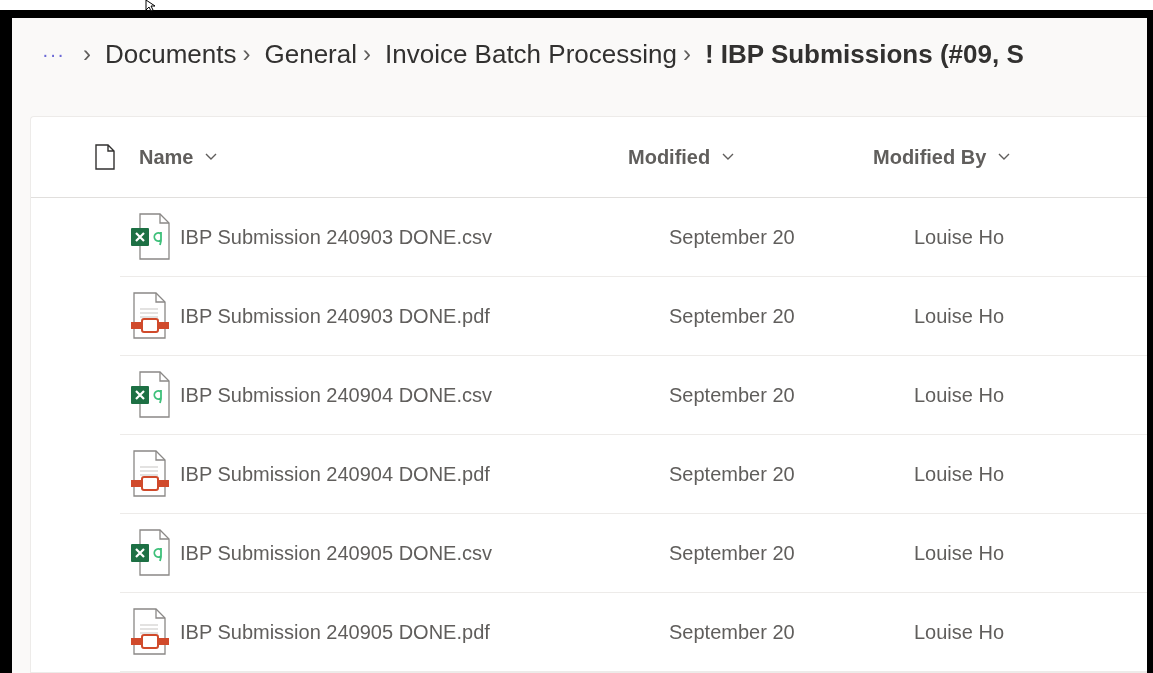  What do you see at coordinates (864, 54) in the screenshot?
I see `current-folder-crumb: ! IBP Submissions (#09, S` at bounding box center [864, 54].